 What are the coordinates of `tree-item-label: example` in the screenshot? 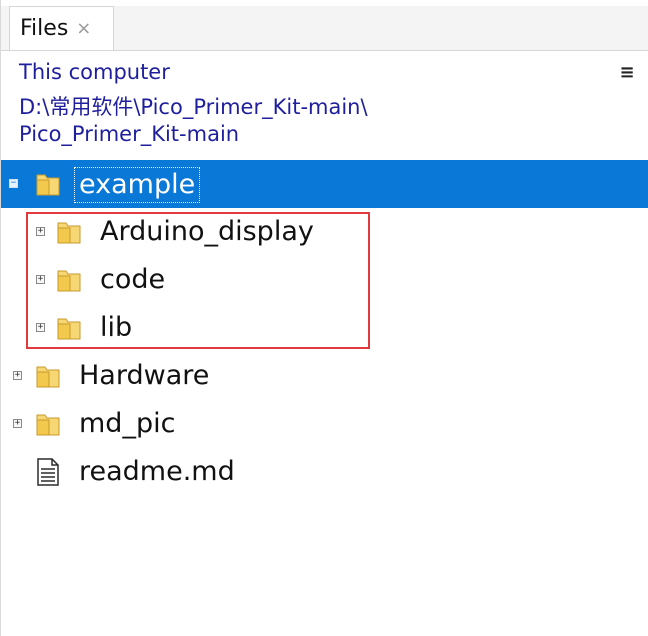 It's located at (137, 185).